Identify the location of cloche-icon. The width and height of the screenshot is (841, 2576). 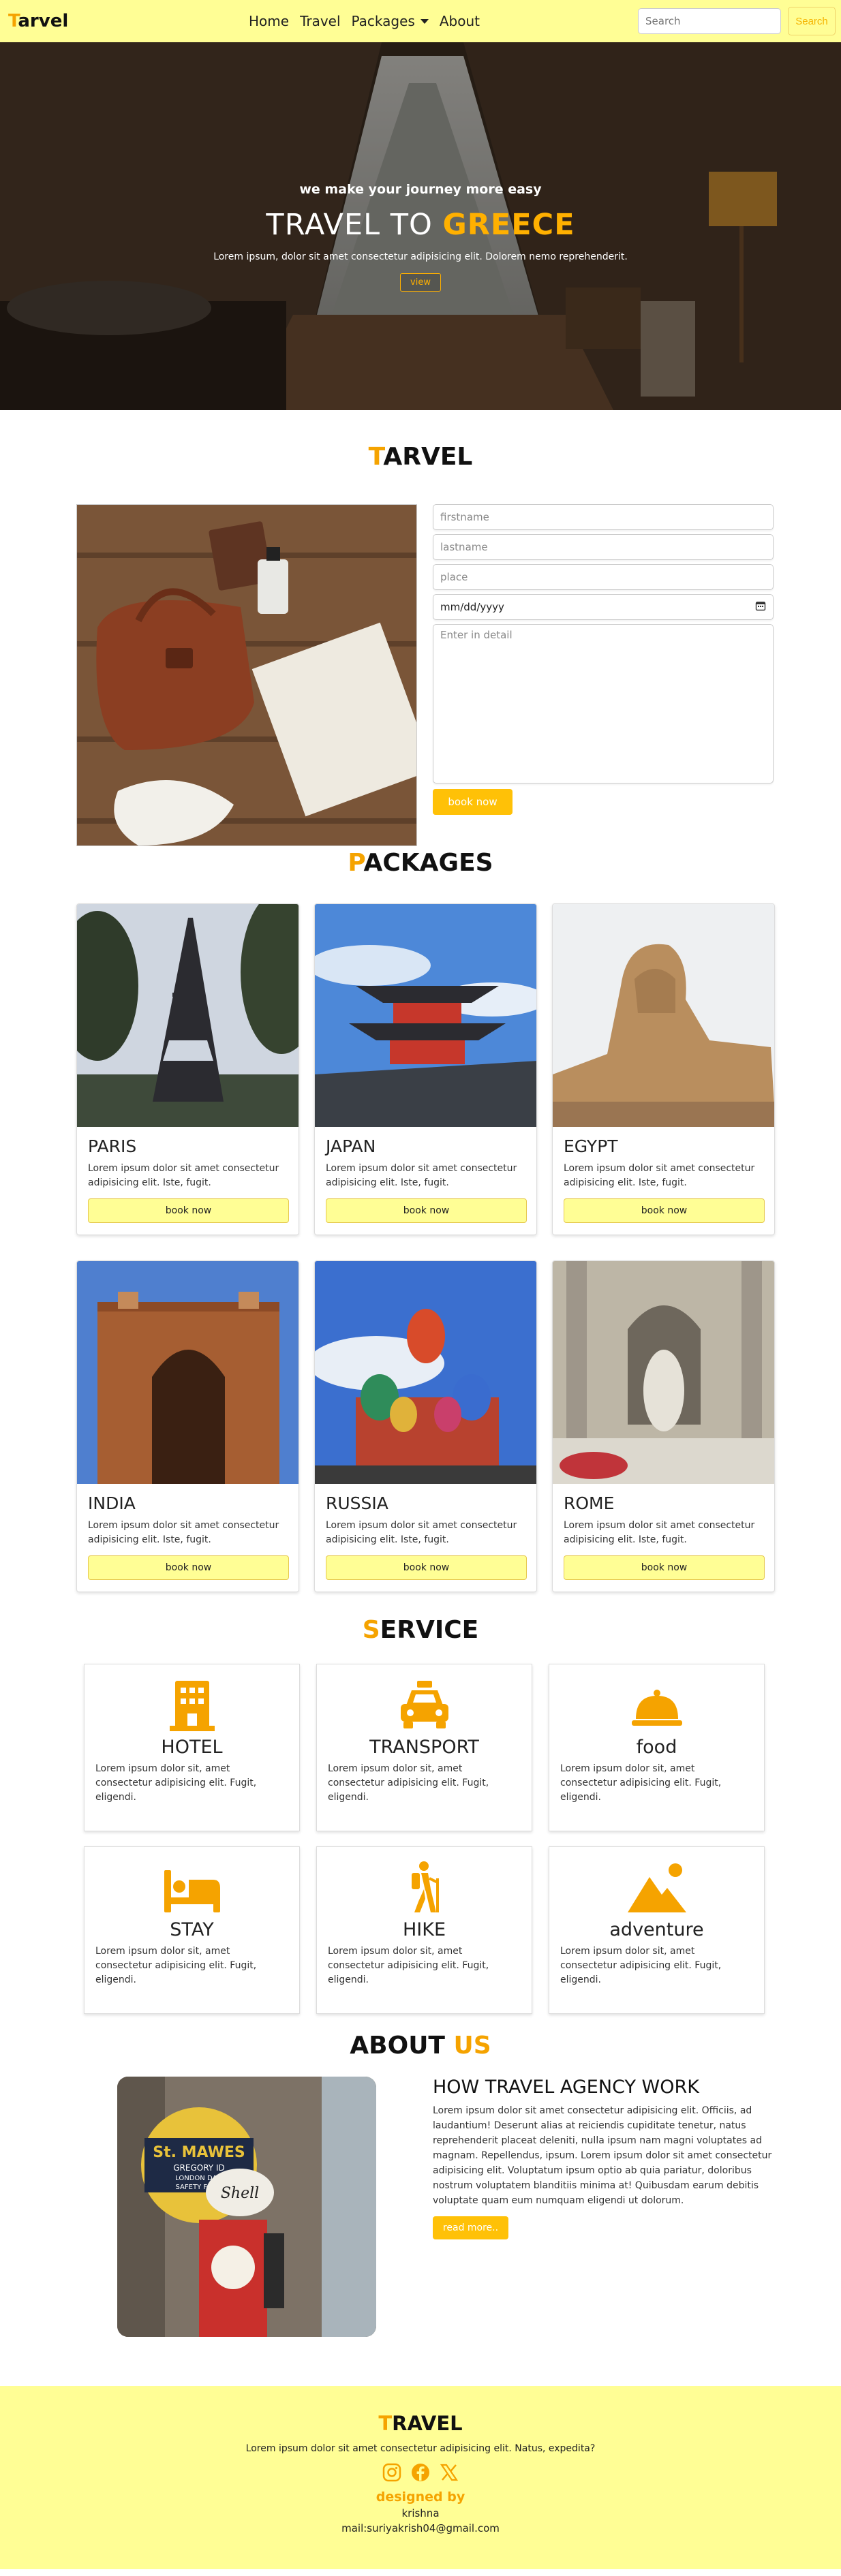
(656, 1708).